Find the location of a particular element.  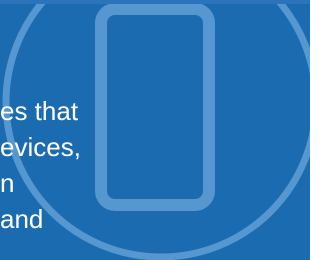

right-border is located at coordinates (312, 130).